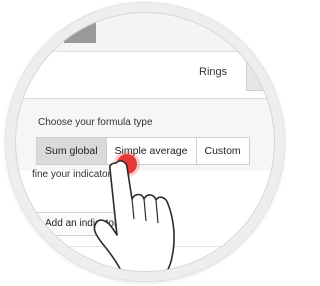  I want to click on header-tab, so click(80, 23).